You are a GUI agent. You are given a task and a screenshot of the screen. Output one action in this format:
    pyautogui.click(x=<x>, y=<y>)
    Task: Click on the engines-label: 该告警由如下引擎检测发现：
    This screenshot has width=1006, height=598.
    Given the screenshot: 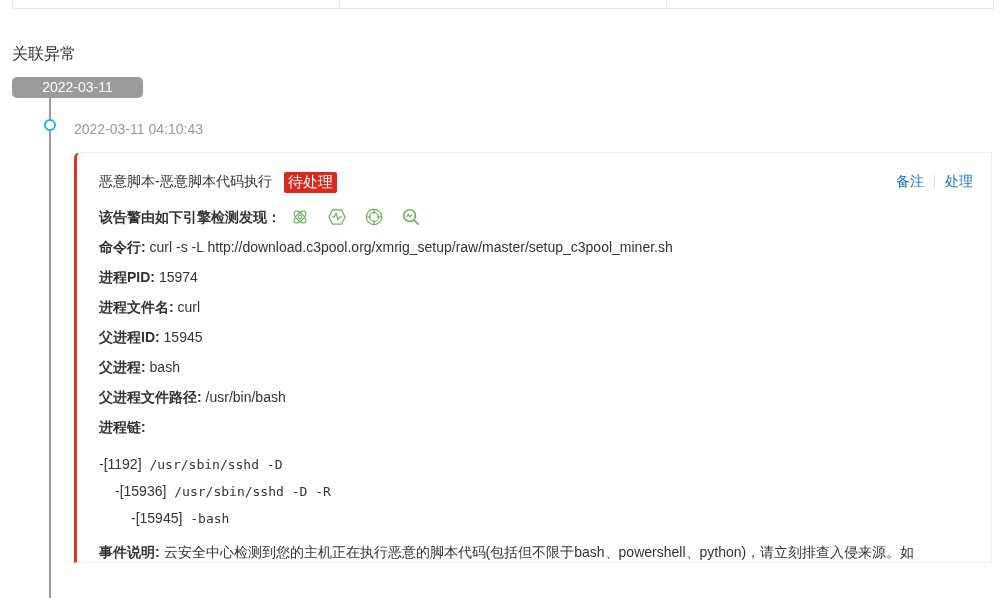 What is the action you would take?
    pyautogui.click(x=190, y=217)
    